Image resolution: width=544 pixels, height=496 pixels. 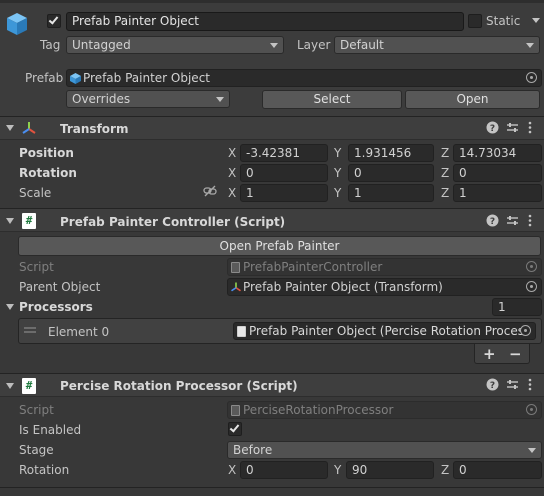 I want to click on prefab-asset-field: Prefab Painter Object, so click(x=304, y=78).